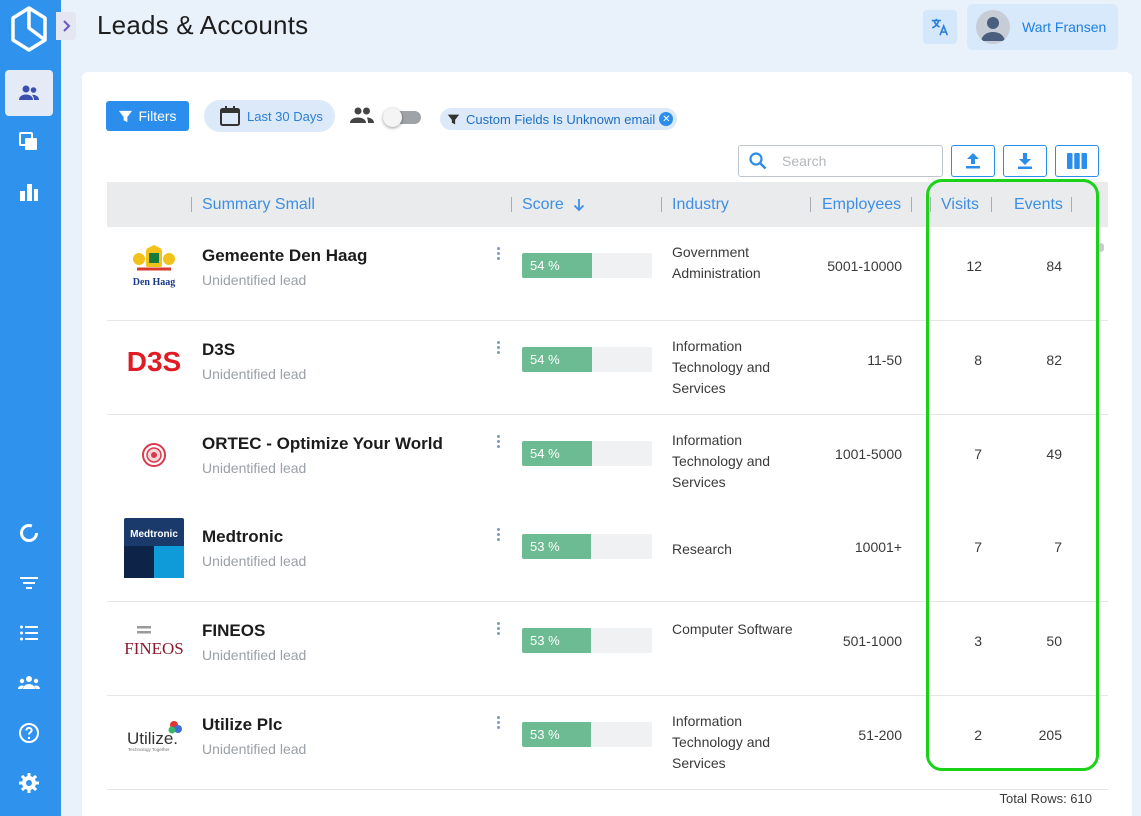  I want to click on visits-cell: 7, so click(978, 453).